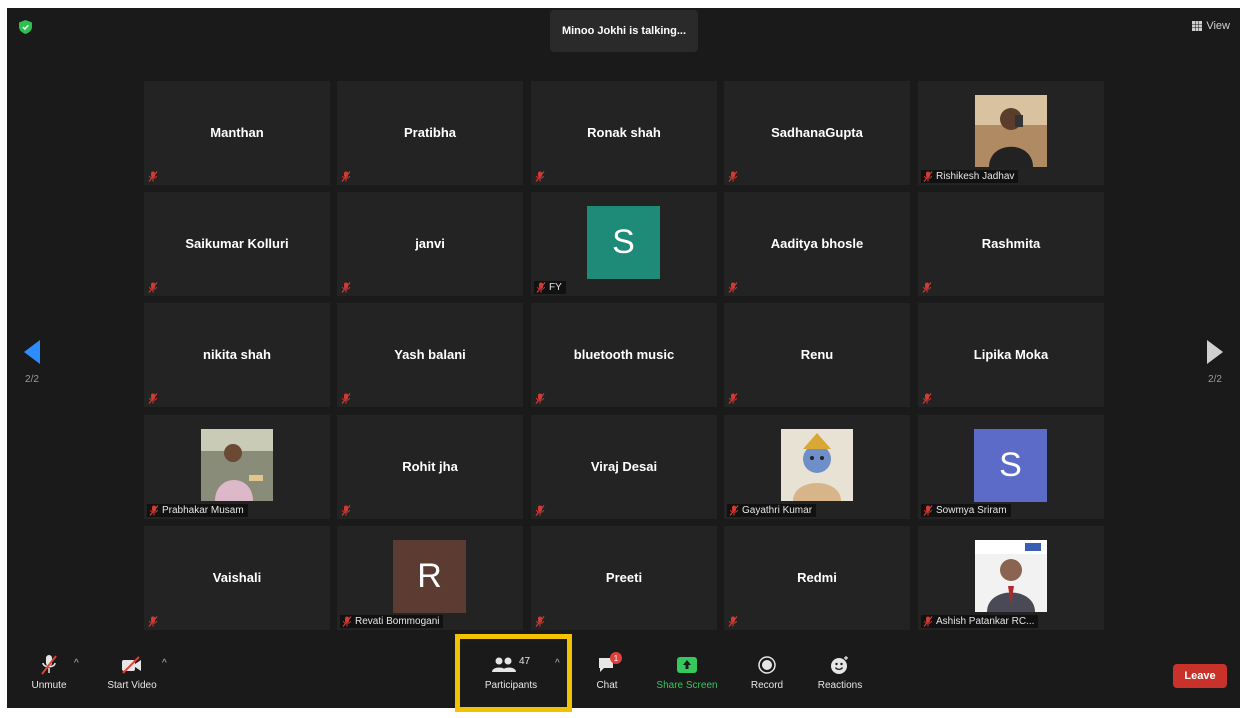 This screenshot has height=718, width=1244. What do you see at coordinates (430, 355) in the screenshot?
I see `participant-tile: Yash balani` at bounding box center [430, 355].